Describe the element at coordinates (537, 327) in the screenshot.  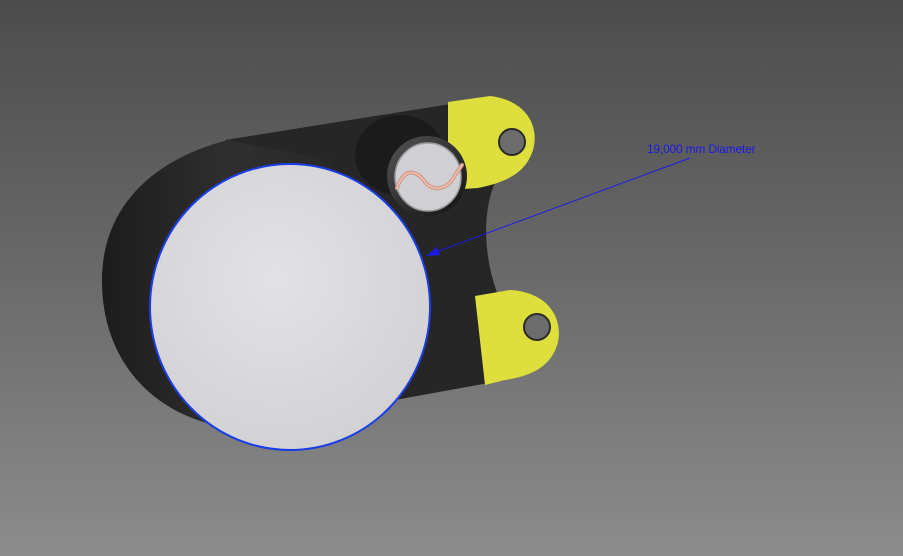
I see `lower-tab-hole` at that location.